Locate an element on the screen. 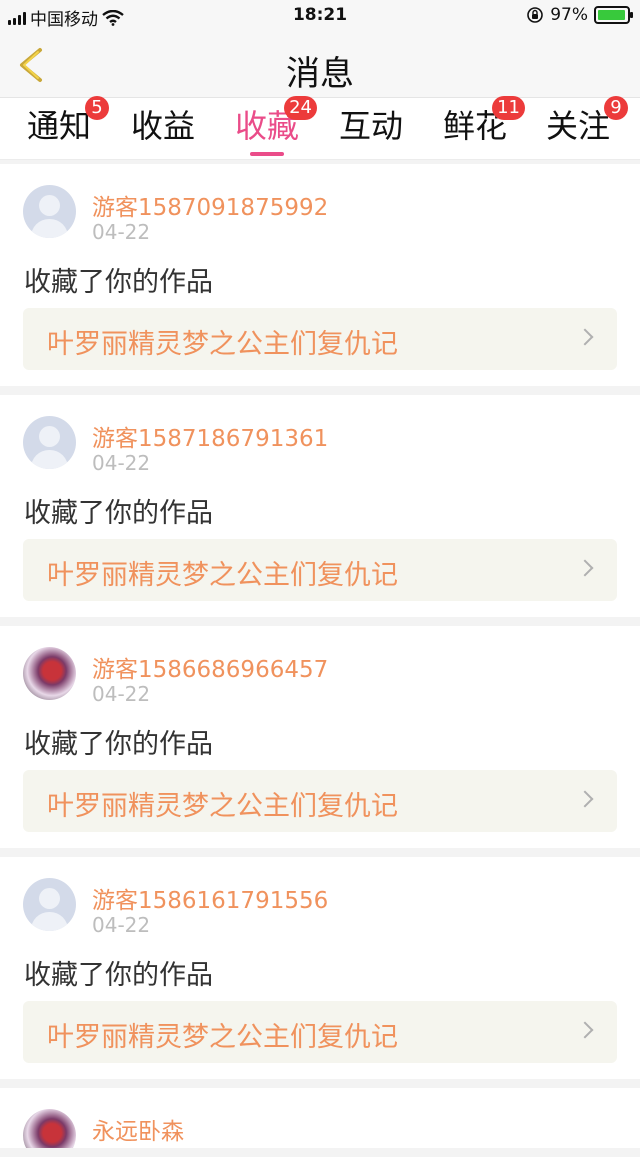 This screenshot has width=640, height=1157. tab-badge: 24 is located at coordinates (301, 108).